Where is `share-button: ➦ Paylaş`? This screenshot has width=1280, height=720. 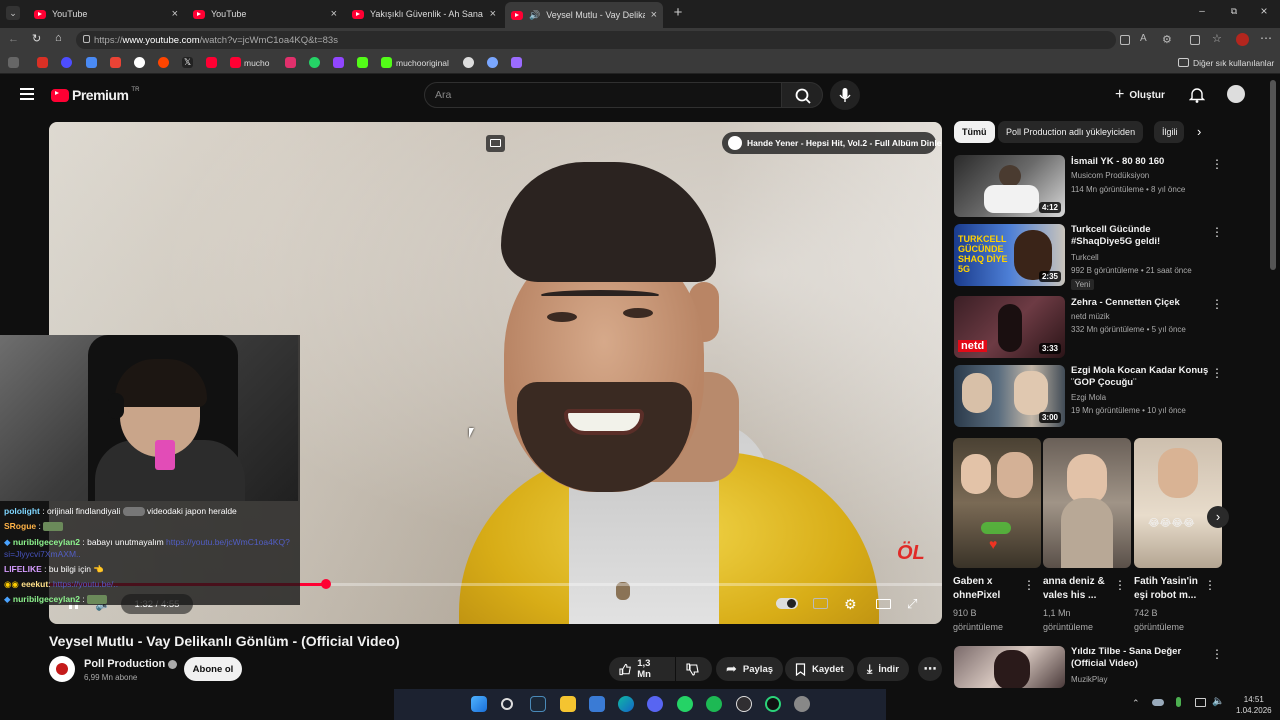 share-button: ➦ Paylaş is located at coordinates (750, 669).